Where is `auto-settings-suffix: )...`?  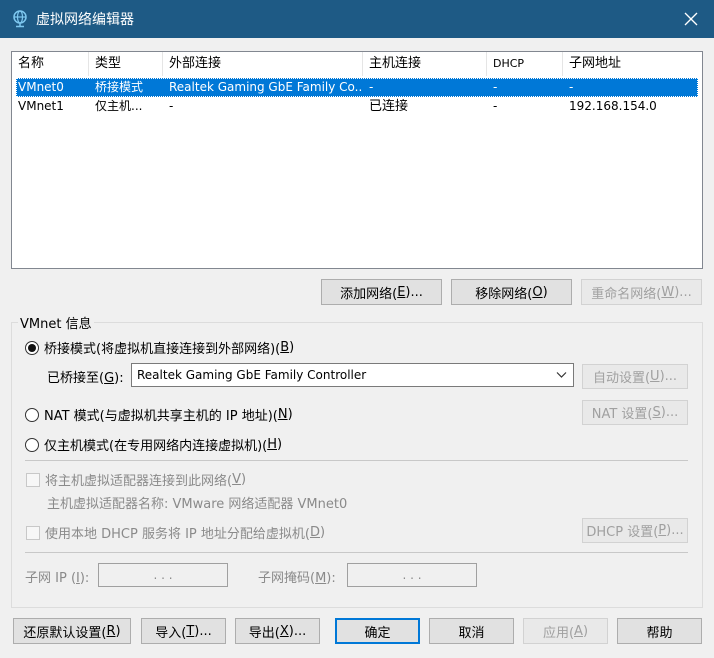
auto-settings-suffix: )... is located at coordinates (668, 376).